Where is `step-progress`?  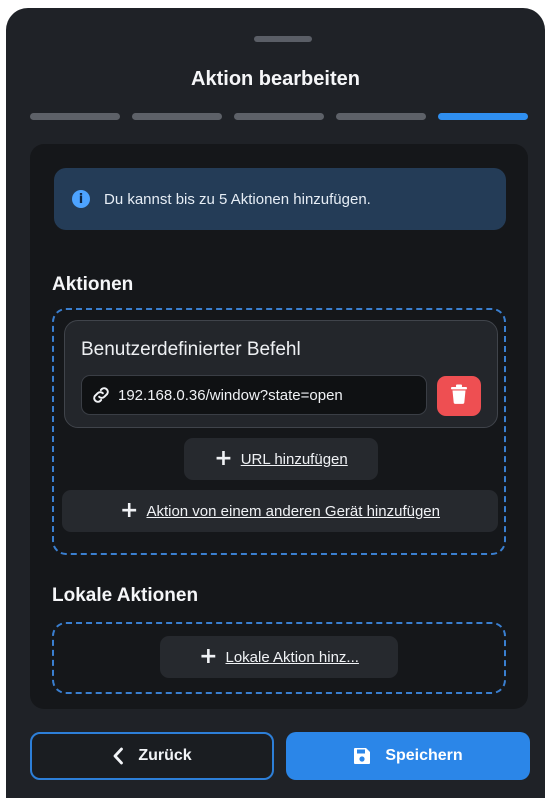
step-progress is located at coordinates (279, 117).